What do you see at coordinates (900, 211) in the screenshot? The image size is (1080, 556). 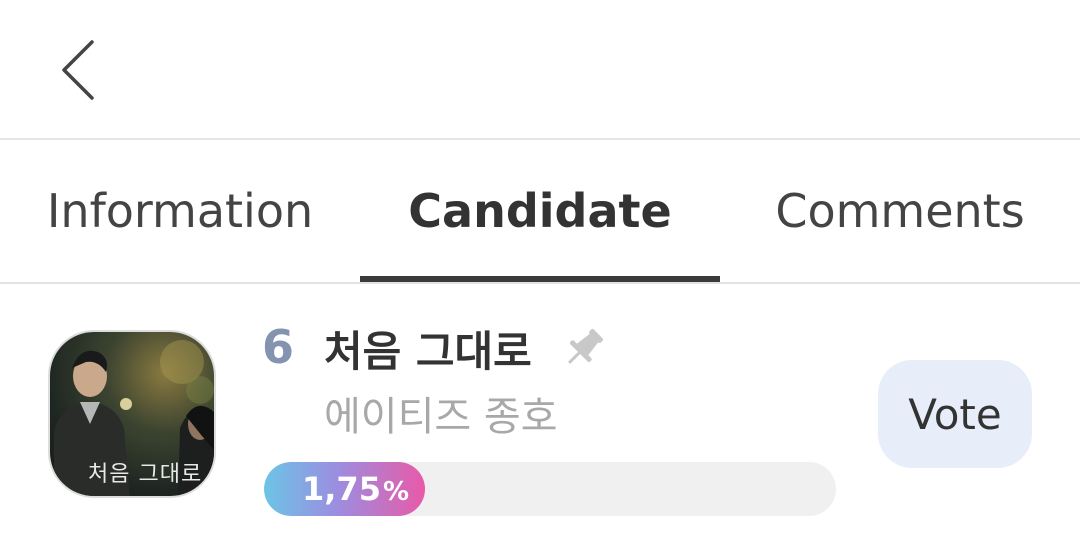 I see `tab-comments: Comments` at bounding box center [900, 211].